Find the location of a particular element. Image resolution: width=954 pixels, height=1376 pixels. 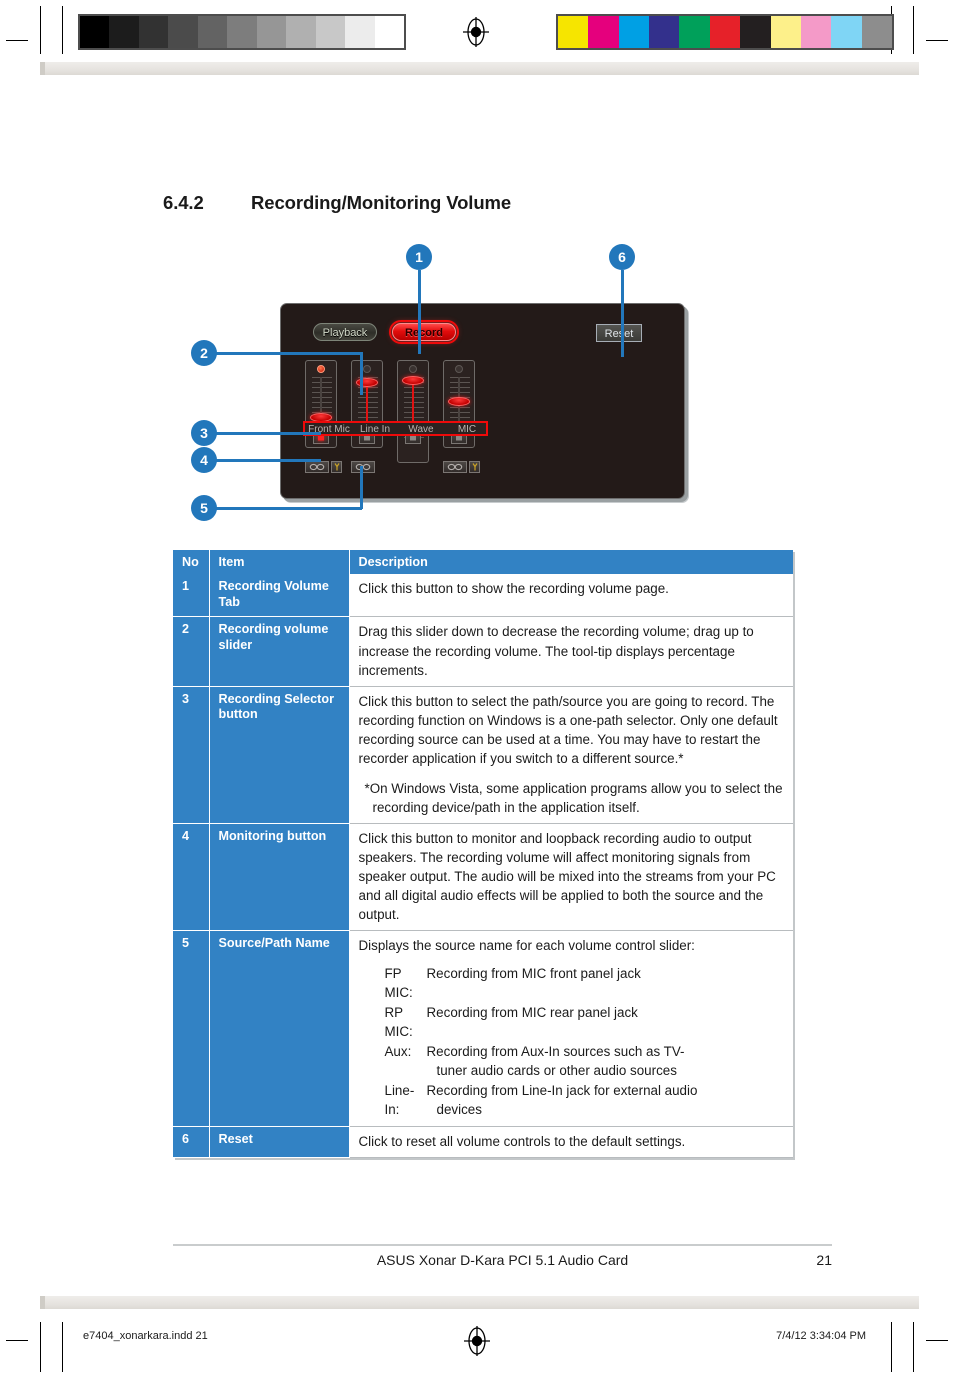

section-title-text: Recording/Monitoring Volume is located at coordinates (381, 202).